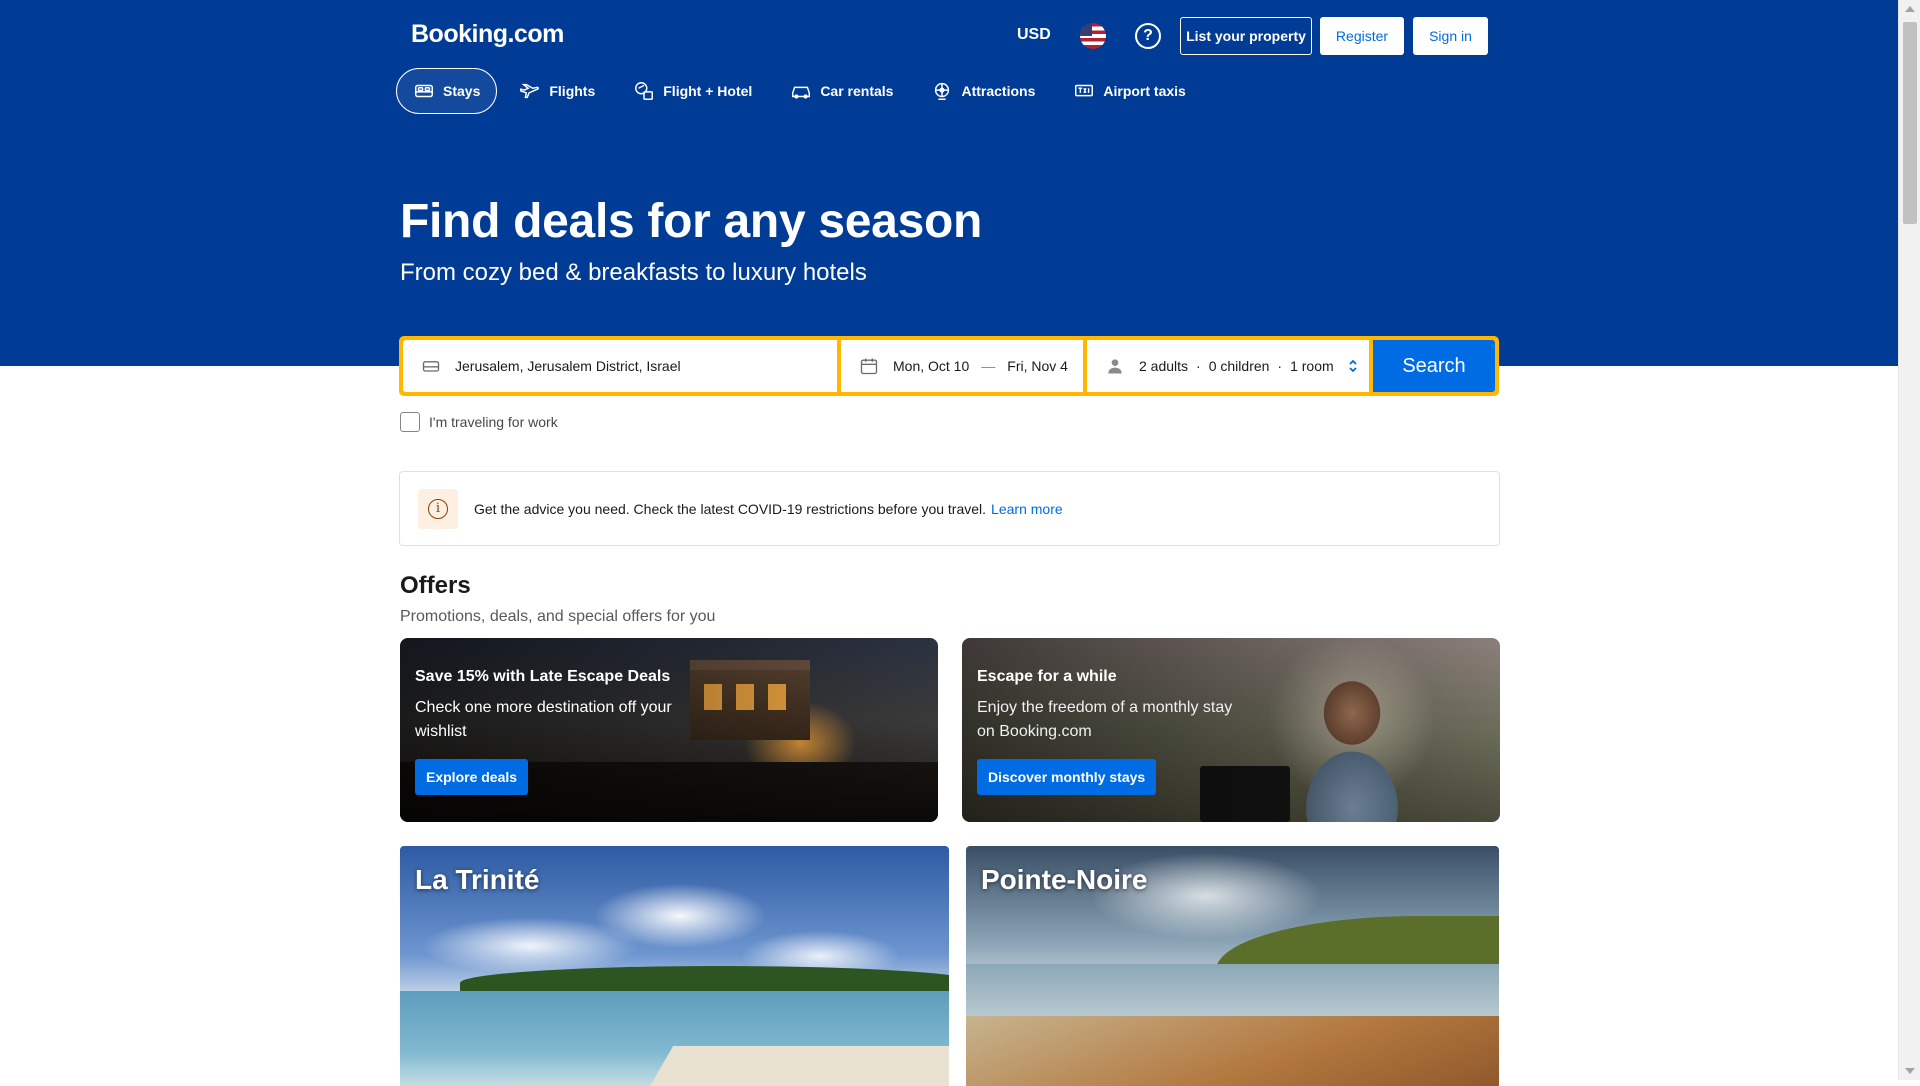 The height and width of the screenshot is (1086, 1920). Describe the element at coordinates (1450, 36) in the screenshot. I see `sign-in-button: Sign in` at that location.